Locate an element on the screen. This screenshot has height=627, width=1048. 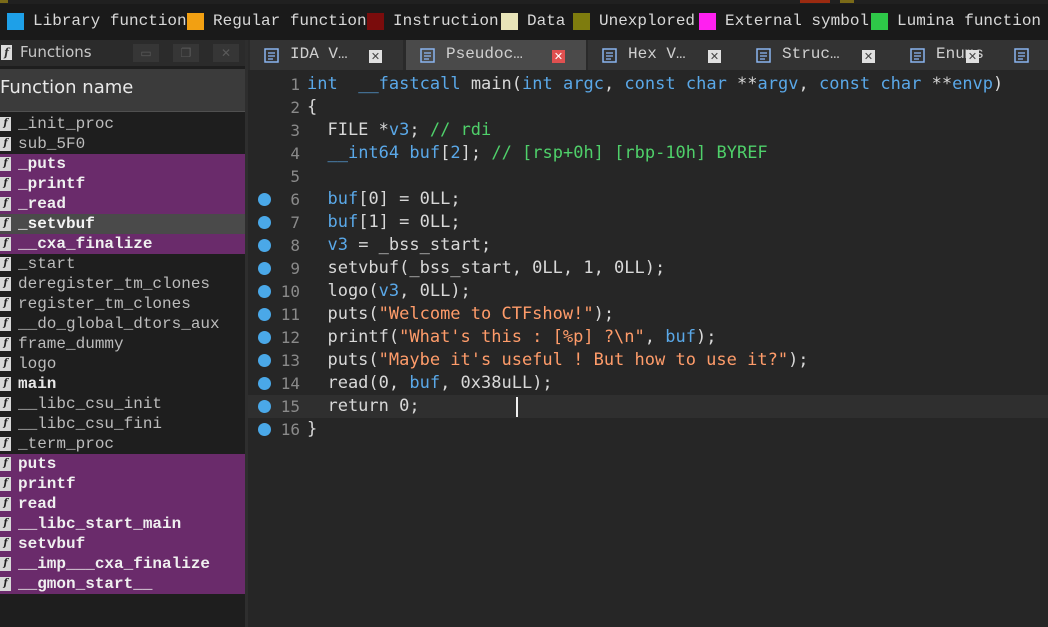
line-number: 4 is located at coordinates (295, 153).